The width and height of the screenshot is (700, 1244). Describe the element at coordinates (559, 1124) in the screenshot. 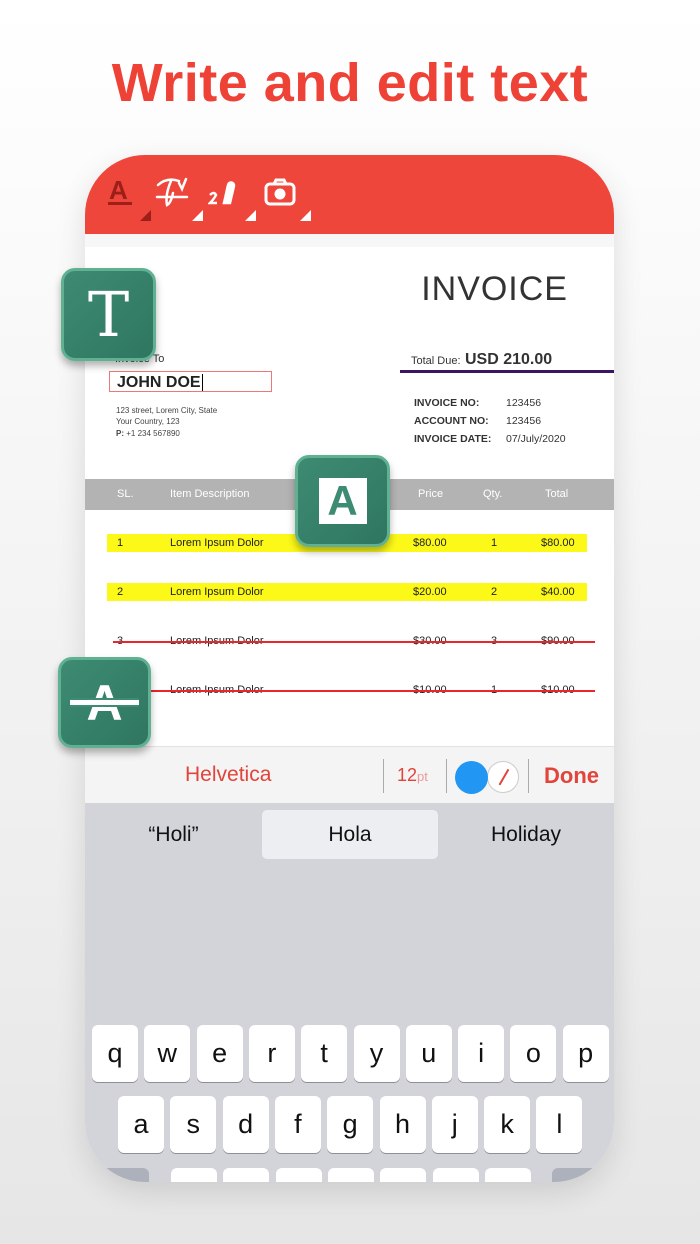

I see `key-l: l` at that location.